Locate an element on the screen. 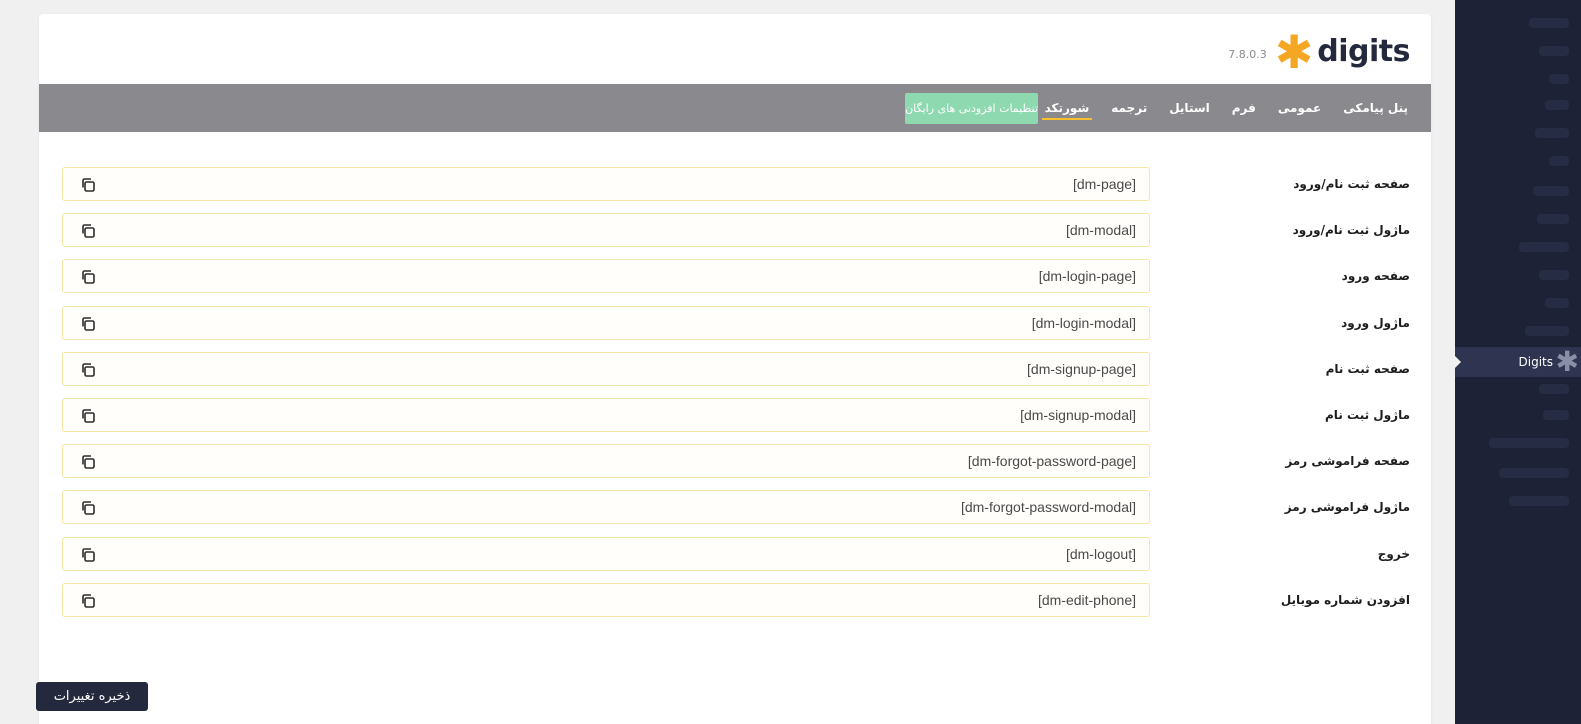  digits-logo-icon: ✱ is located at coordinates (1294, 52).